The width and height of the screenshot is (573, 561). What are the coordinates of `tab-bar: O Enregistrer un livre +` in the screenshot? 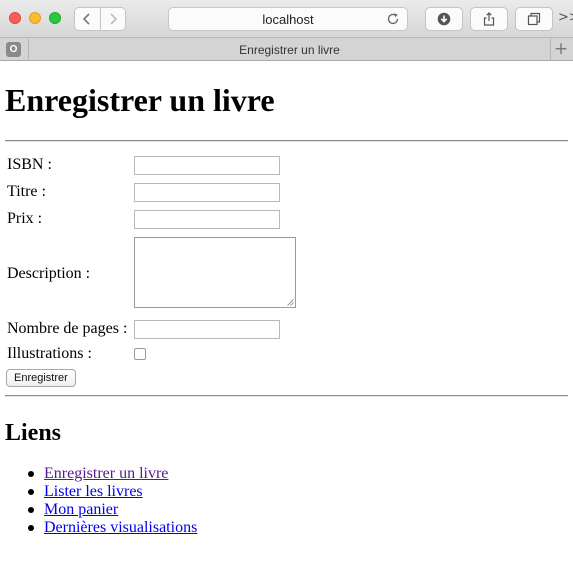 It's located at (286, 49).